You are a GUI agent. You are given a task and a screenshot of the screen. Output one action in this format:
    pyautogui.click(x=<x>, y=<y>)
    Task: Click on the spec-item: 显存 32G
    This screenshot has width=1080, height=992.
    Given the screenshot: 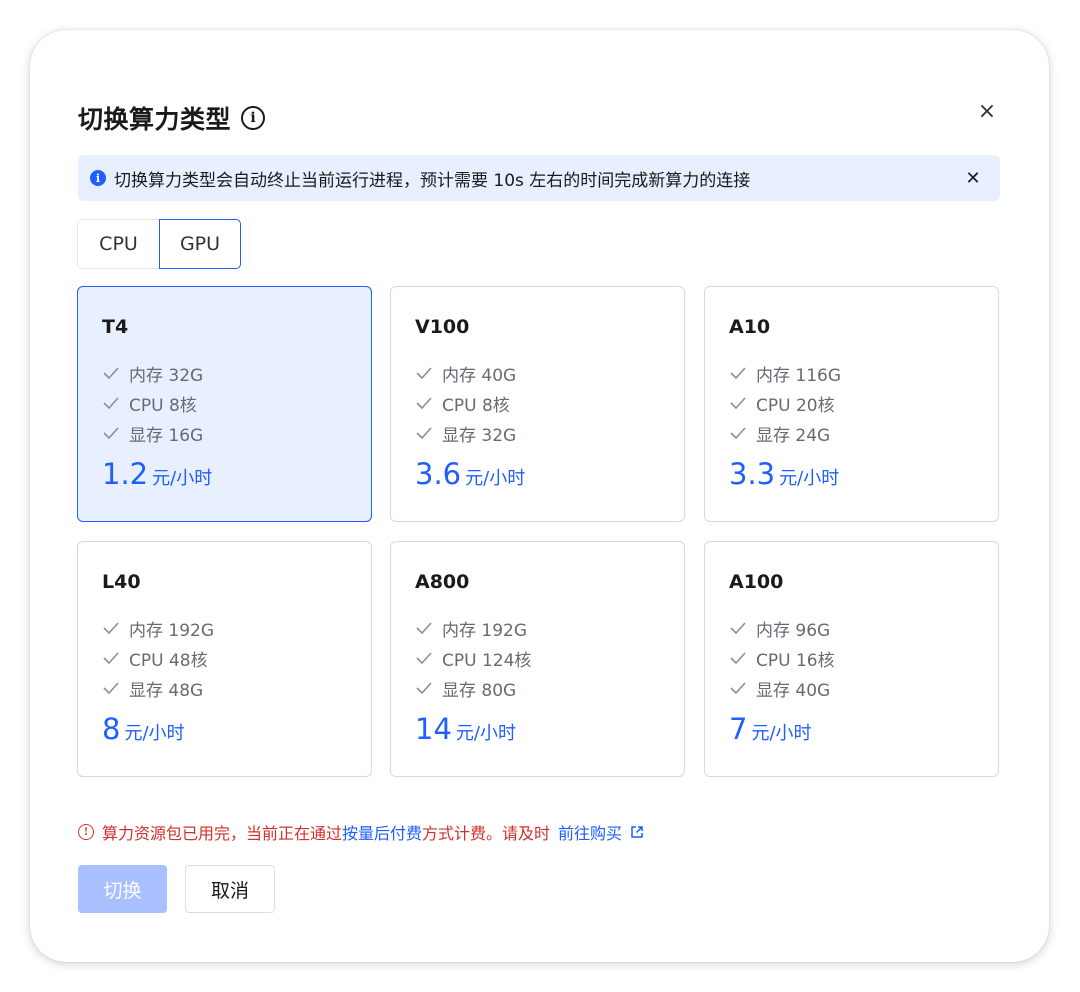 What is the action you would take?
    pyautogui.click(x=466, y=434)
    